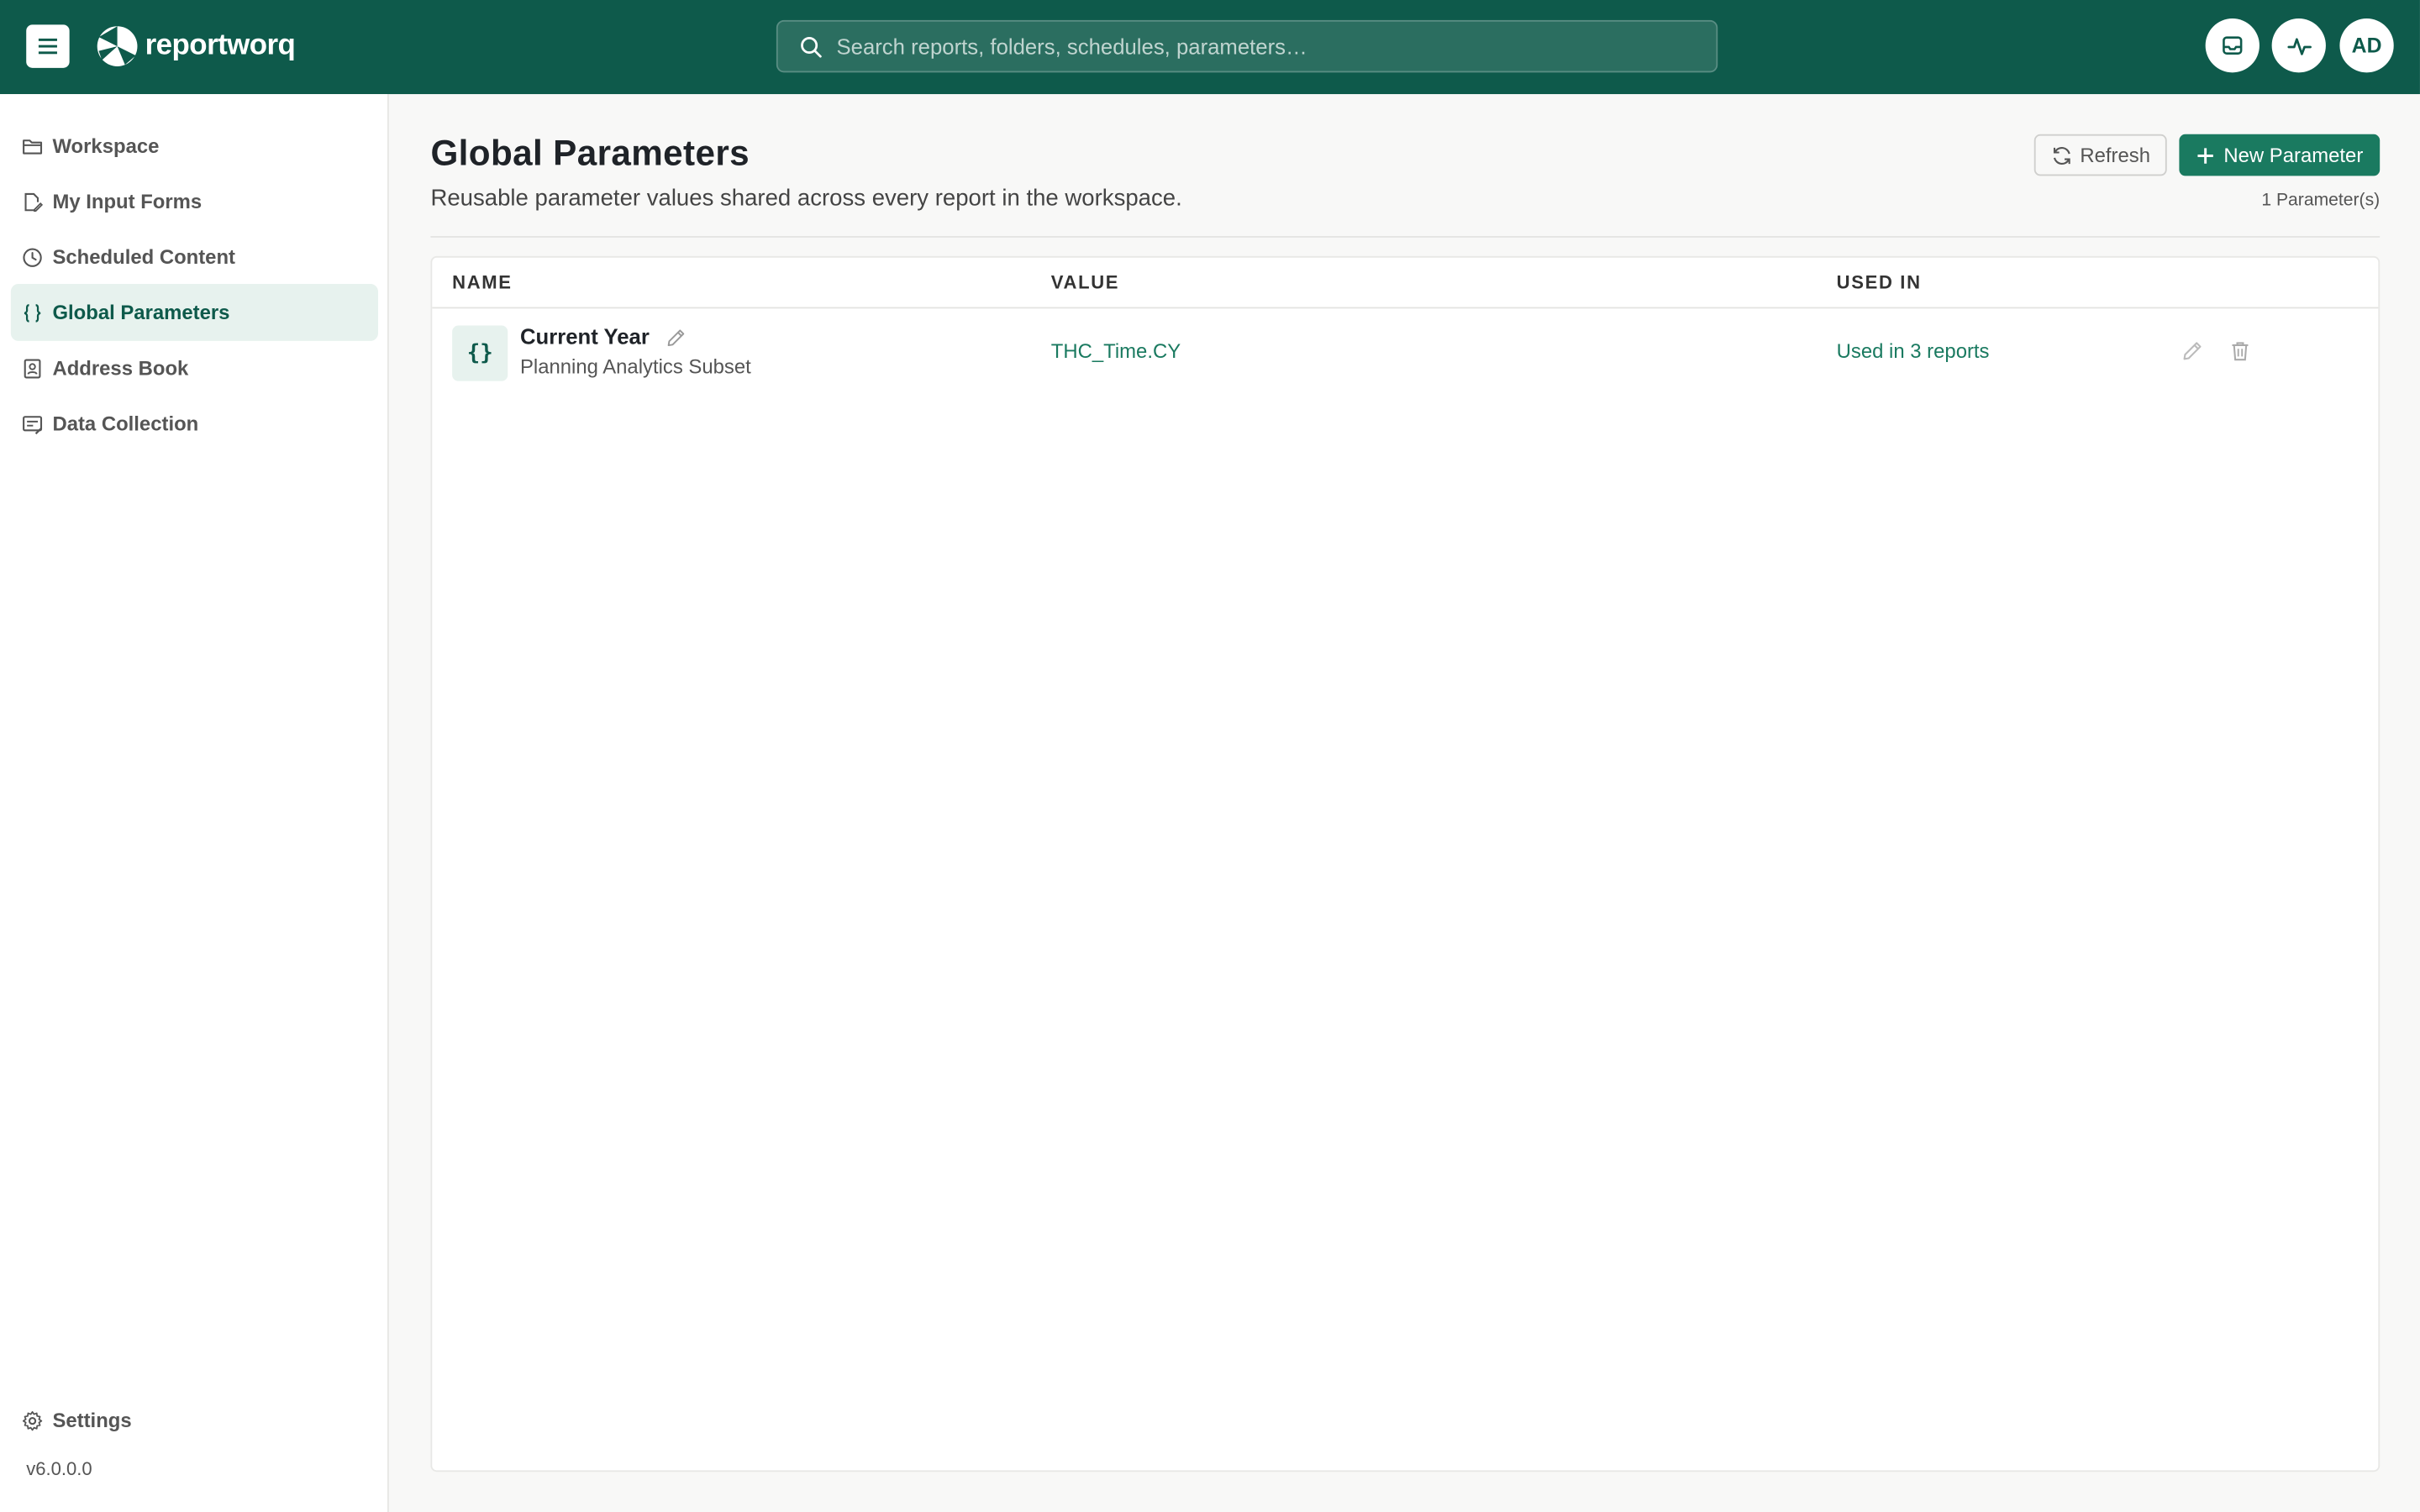  I want to click on sidebar-item-label: Address Book, so click(120, 368).